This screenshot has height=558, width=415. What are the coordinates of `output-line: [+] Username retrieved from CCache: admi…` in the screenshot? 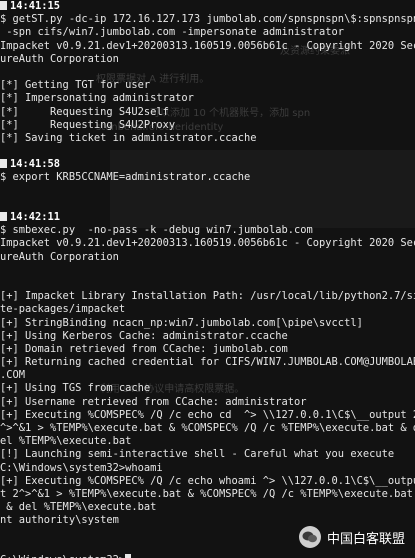 It's located at (153, 401).